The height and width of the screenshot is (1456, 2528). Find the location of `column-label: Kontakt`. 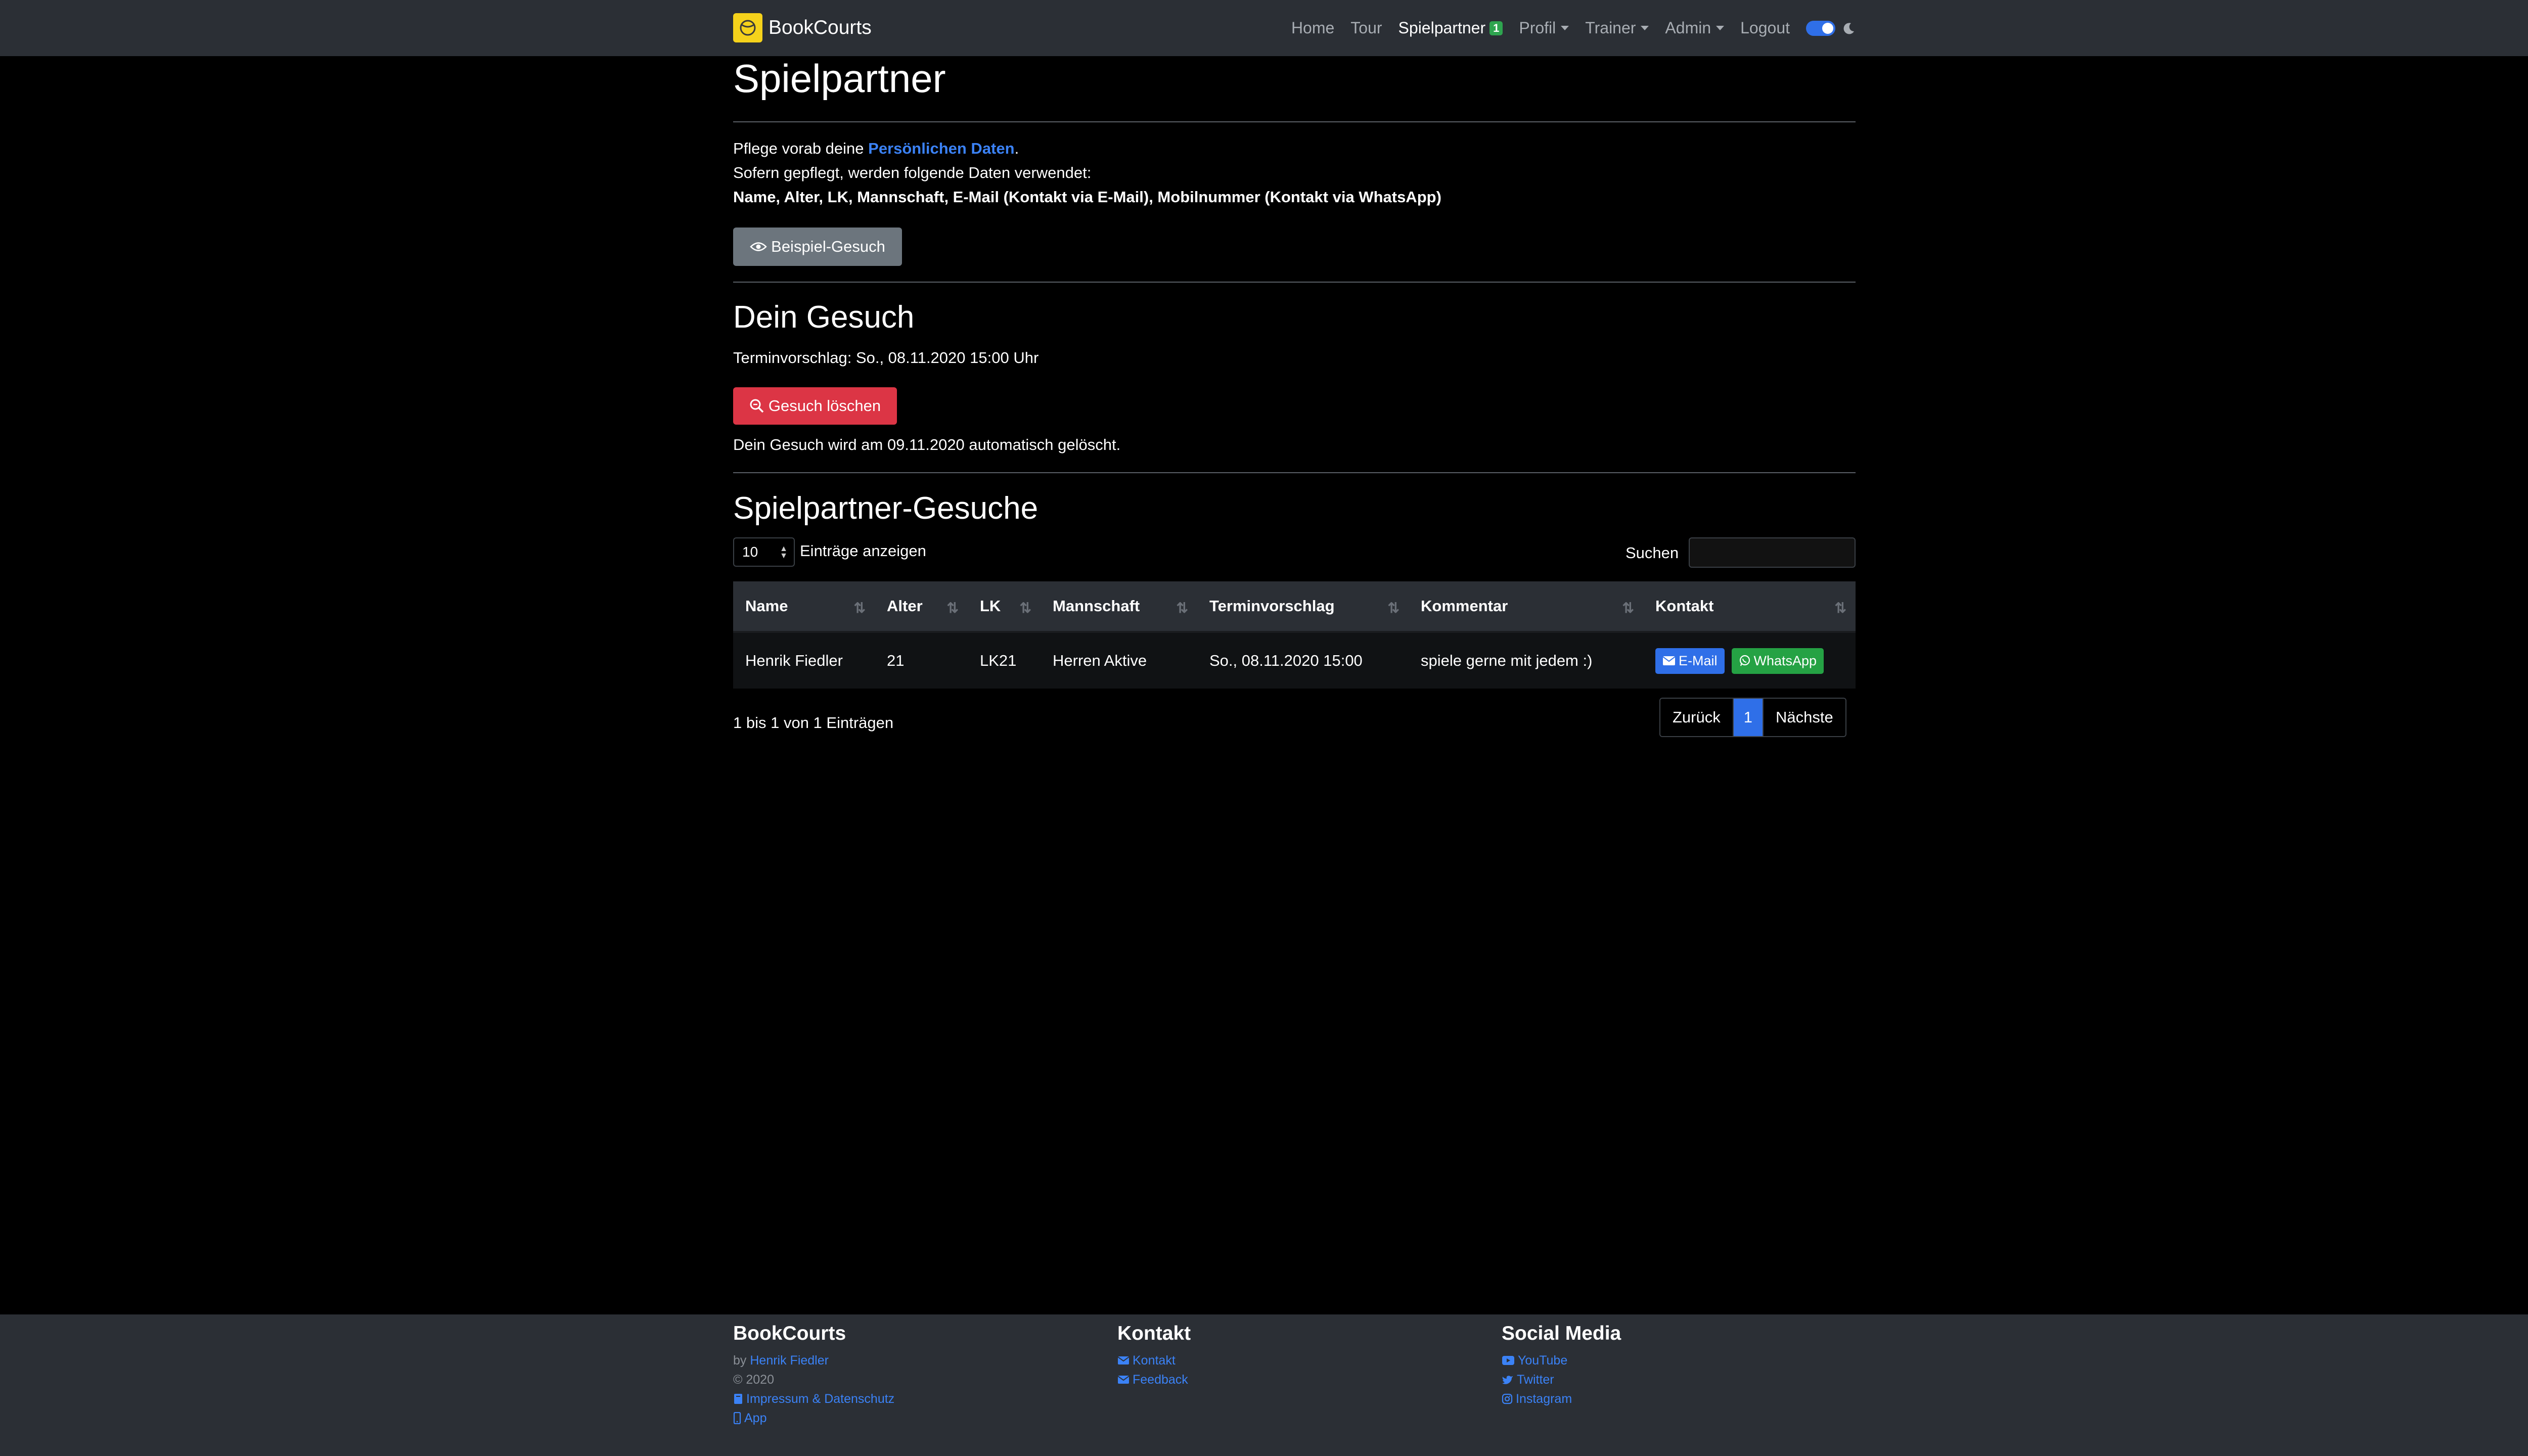

column-label: Kontakt is located at coordinates (1685, 606).